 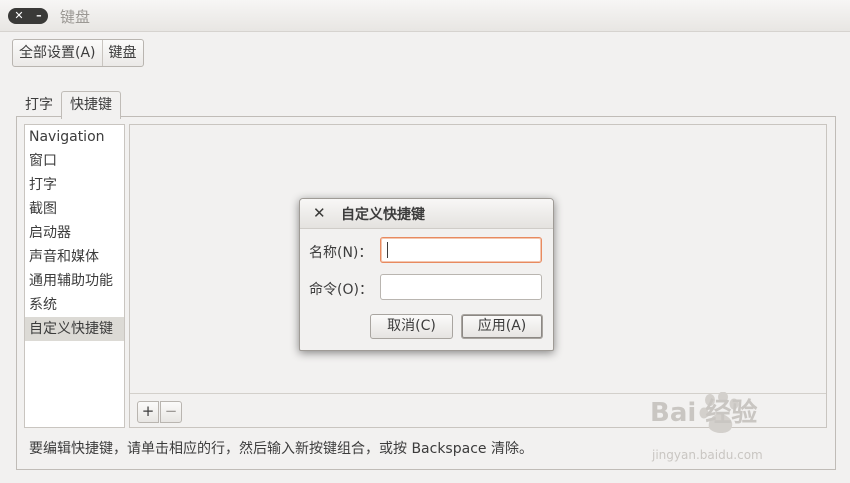 What do you see at coordinates (341, 290) in the screenshot?
I see `command-label: 命令(O)：` at bounding box center [341, 290].